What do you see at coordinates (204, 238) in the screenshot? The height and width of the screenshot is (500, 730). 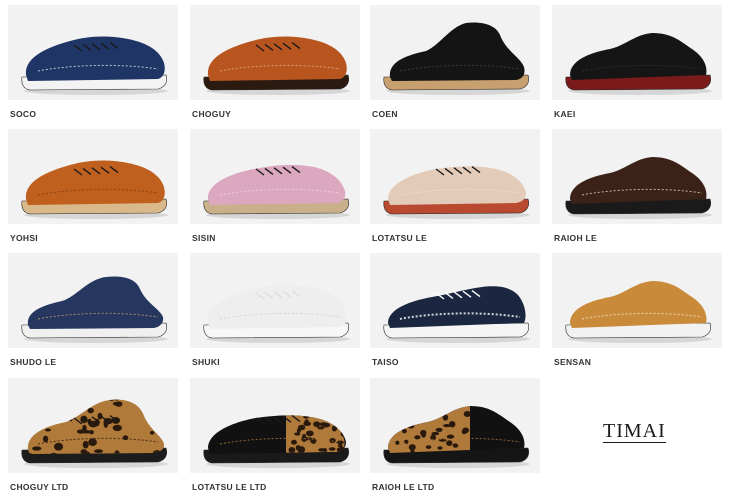 I see `product-name-sisin: SISIN` at bounding box center [204, 238].